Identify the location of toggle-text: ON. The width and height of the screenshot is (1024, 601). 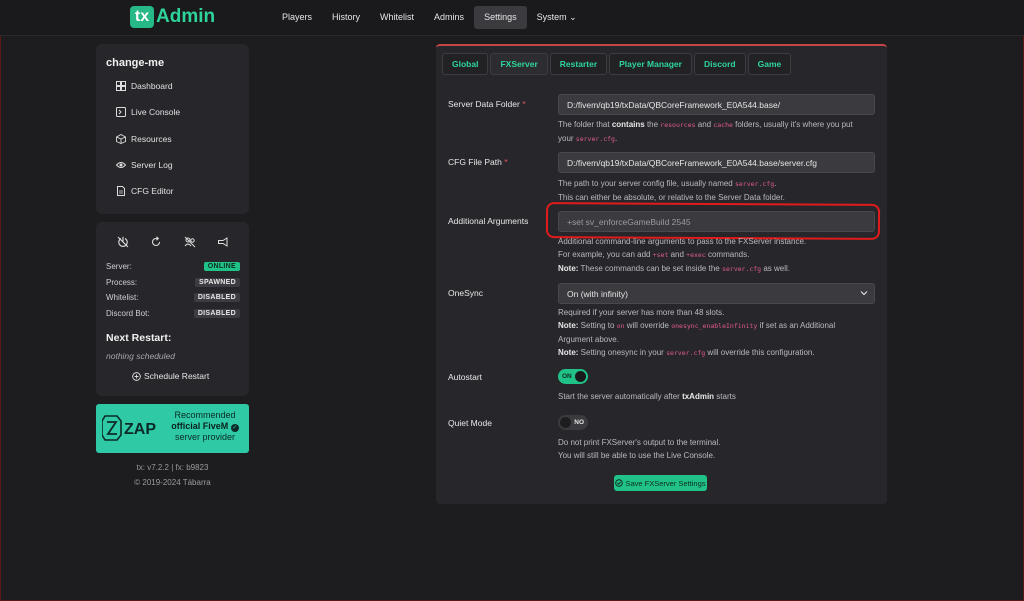
(567, 376).